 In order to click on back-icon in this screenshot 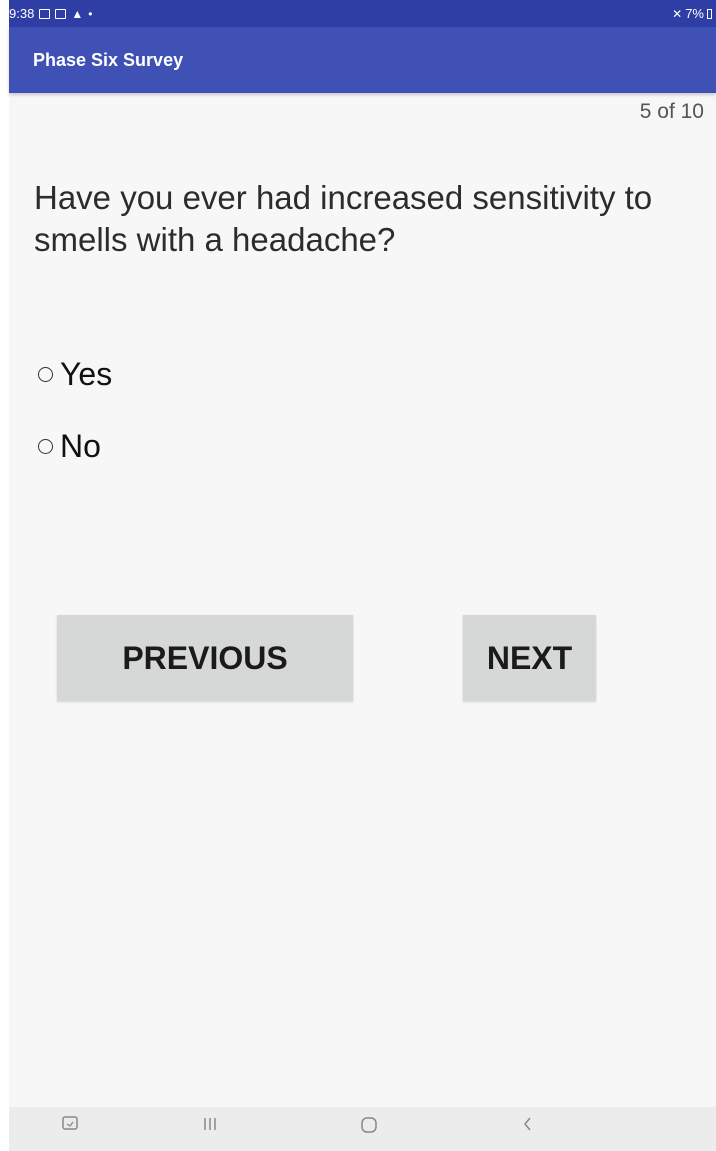, I will do `click(528, 1127)`.